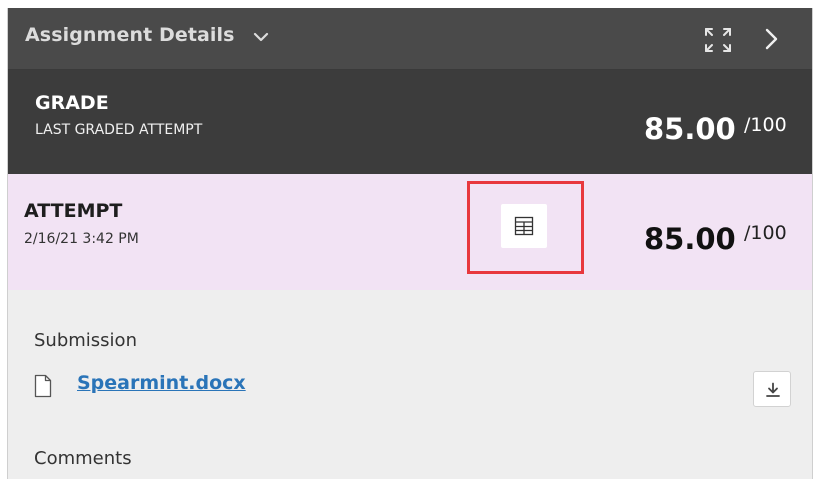  I want to click on grade-score: 85.00, so click(690, 129).